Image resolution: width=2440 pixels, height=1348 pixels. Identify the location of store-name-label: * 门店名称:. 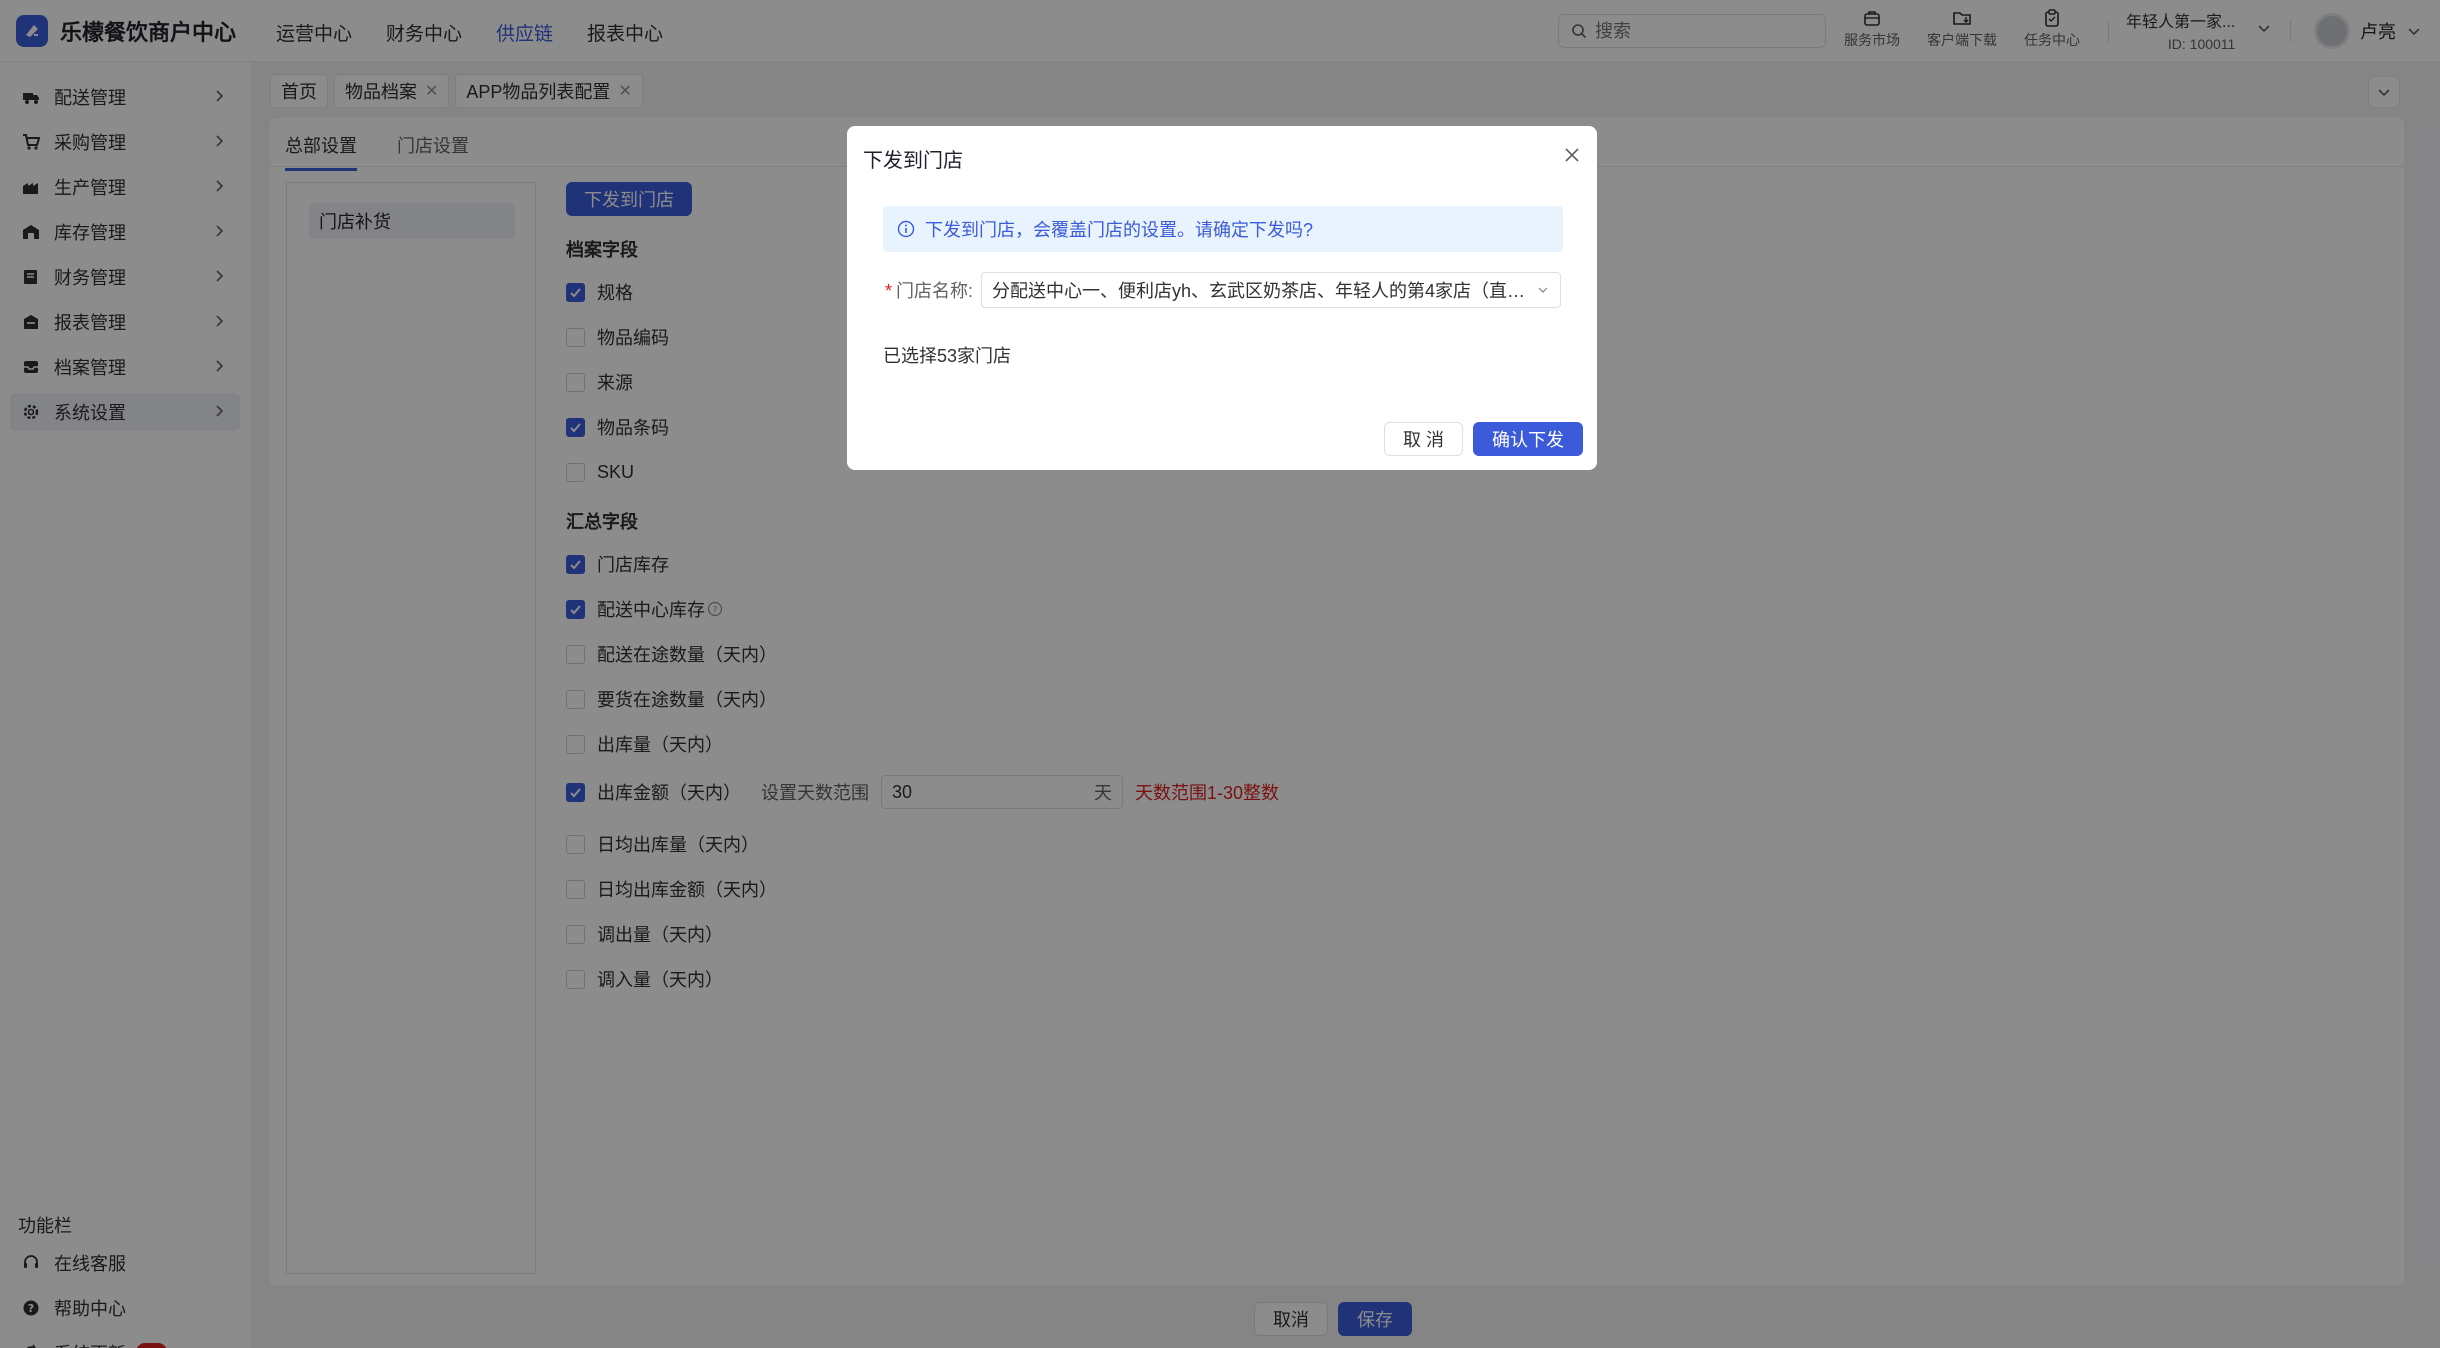
(926, 290).